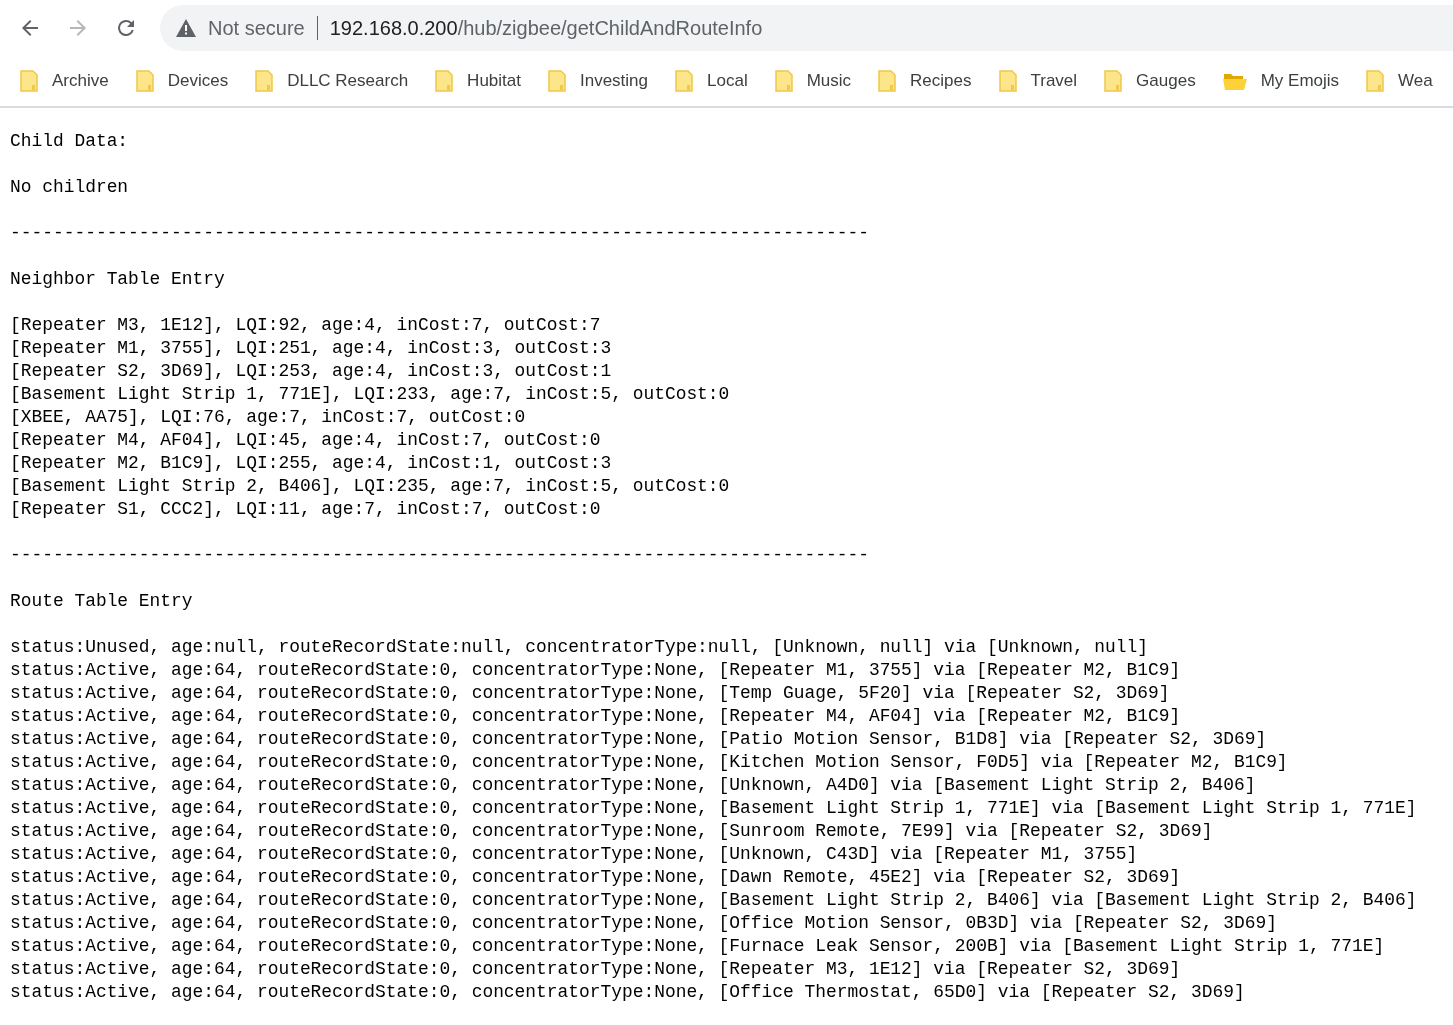  Describe the element at coordinates (611, 831) in the screenshot. I see `text-line: status:Active, age:64, routeRecordState:0, concentratorType:None, [Sunroom Remote, 7E99] via [Repeater S2, 3D69]` at that location.